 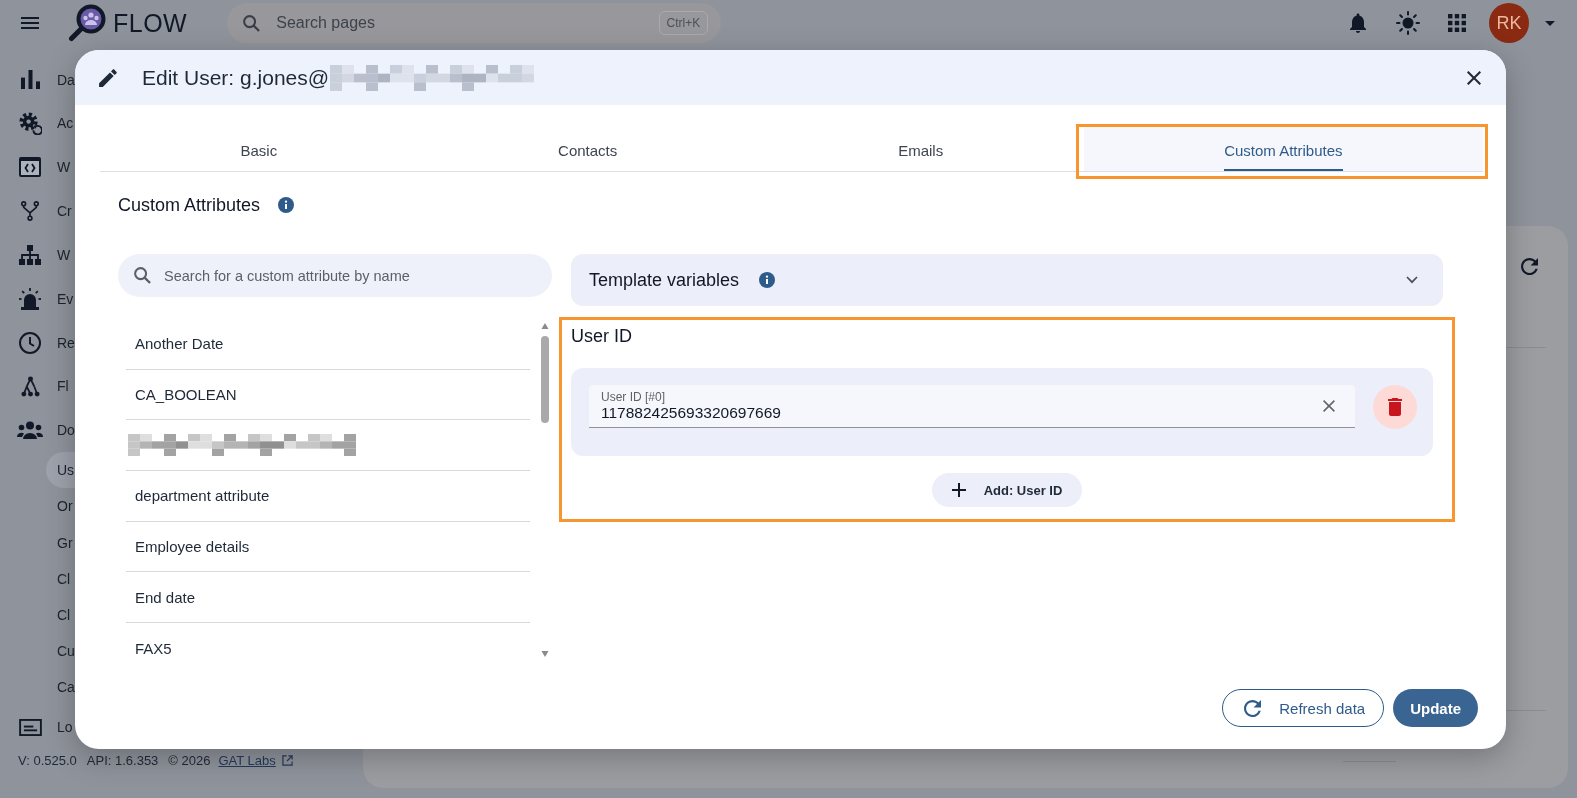 What do you see at coordinates (328, 496) in the screenshot?
I see `attribute-item: department attribute` at bounding box center [328, 496].